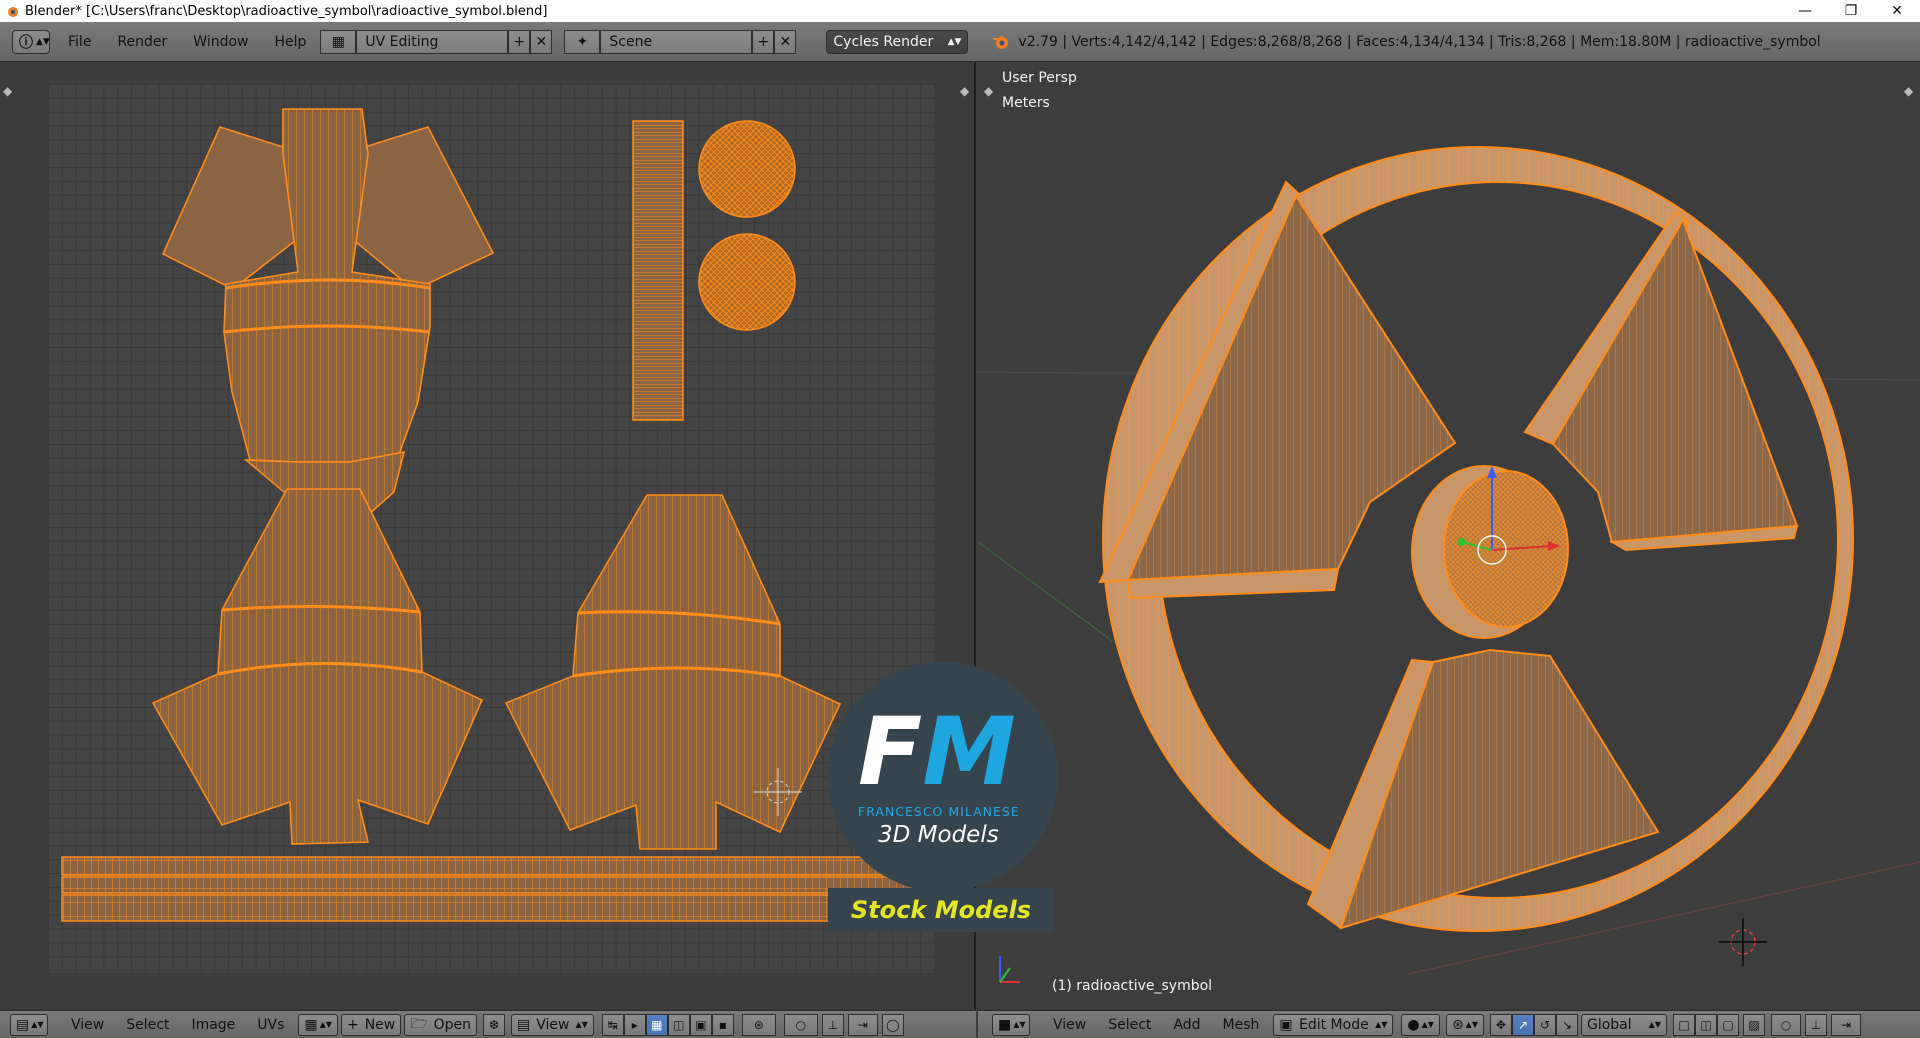  What do you see at coordinates (897, 41) in the screenshot?
I see `render-engine-dropdown: Cycles Render ▲▼` at bounding box center [897, 41].